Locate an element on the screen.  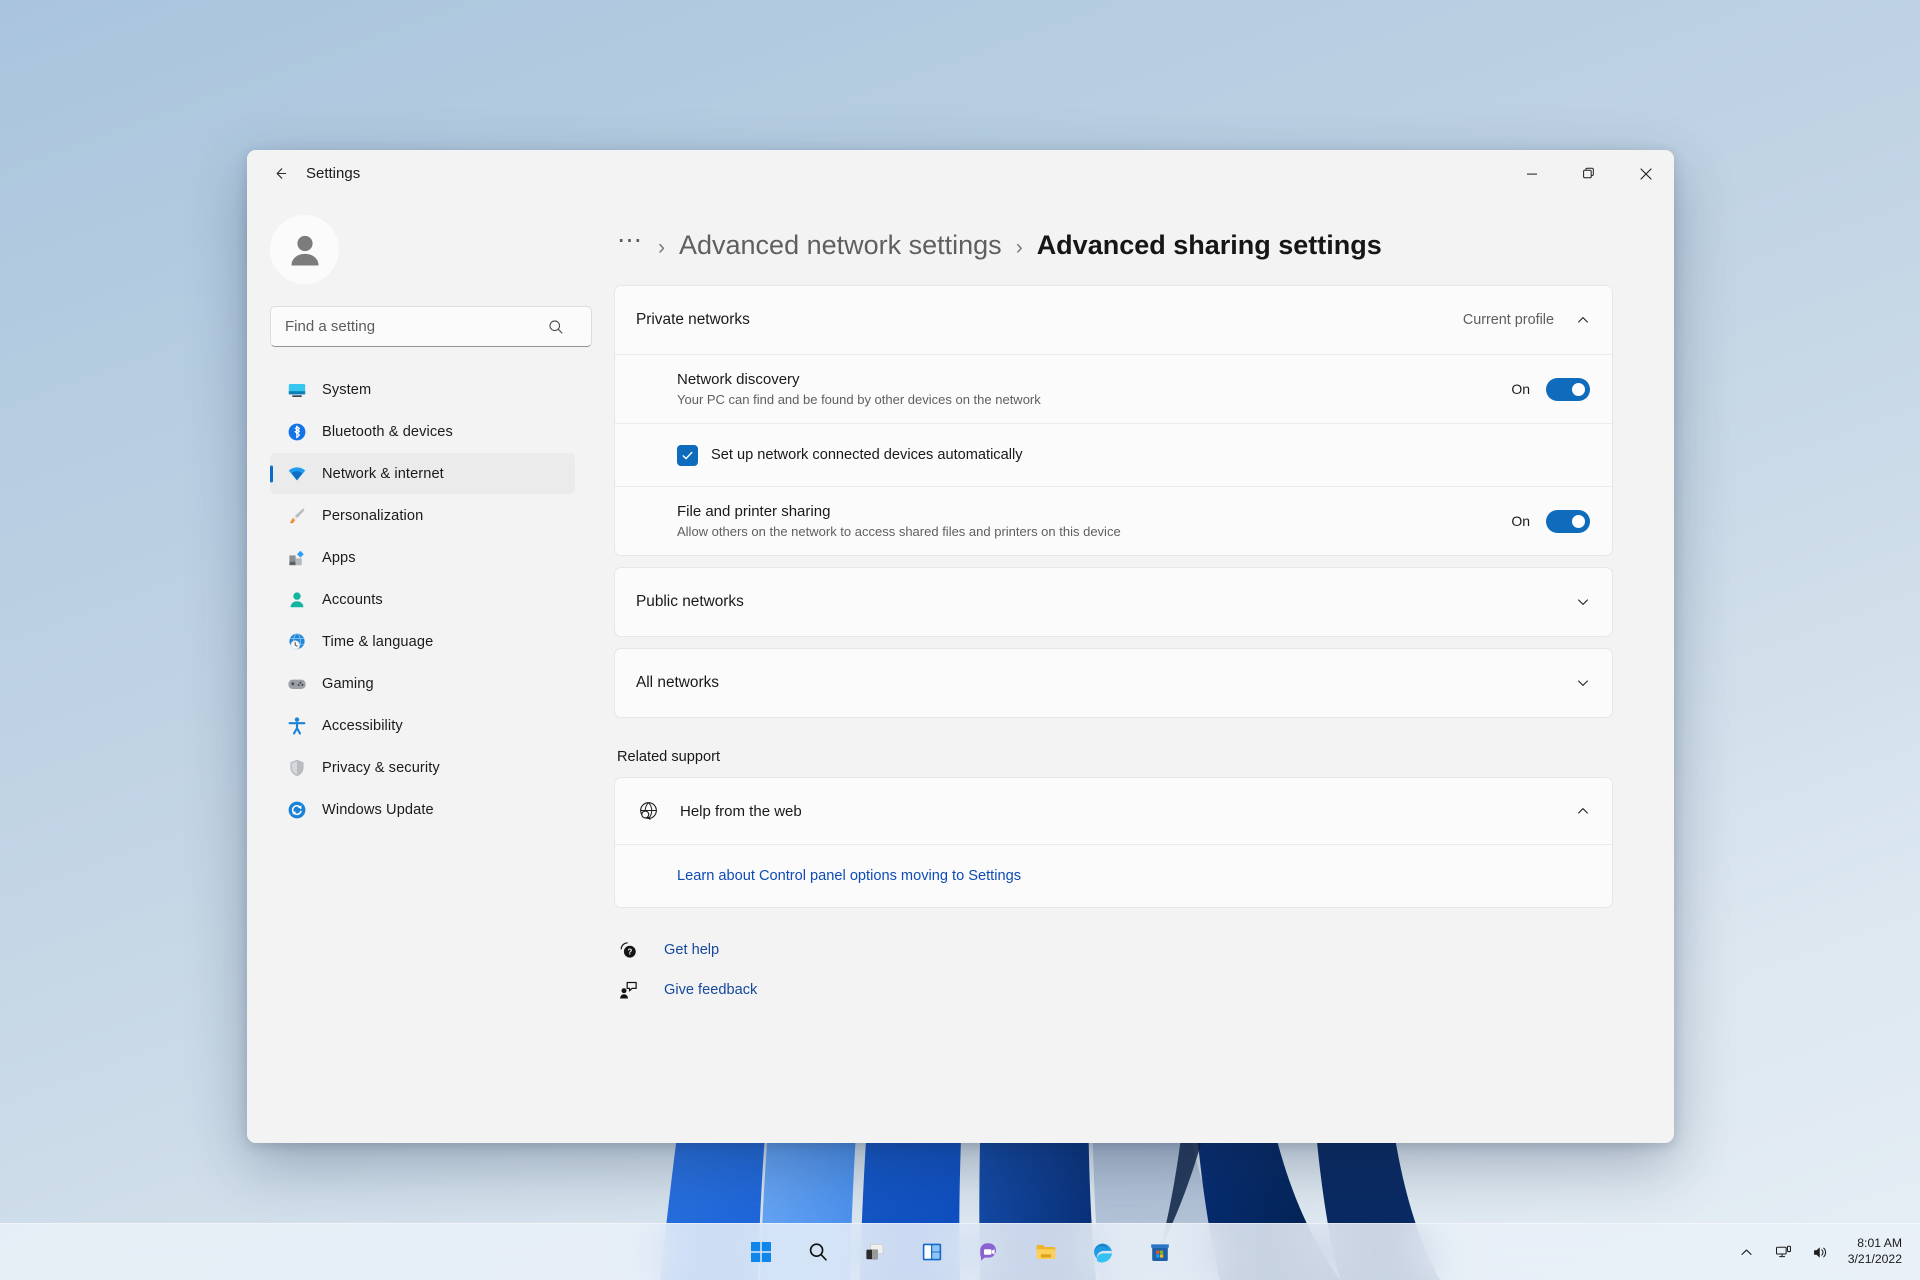
auto-setup-devices-checkbox is located at coordinates (687, 455).